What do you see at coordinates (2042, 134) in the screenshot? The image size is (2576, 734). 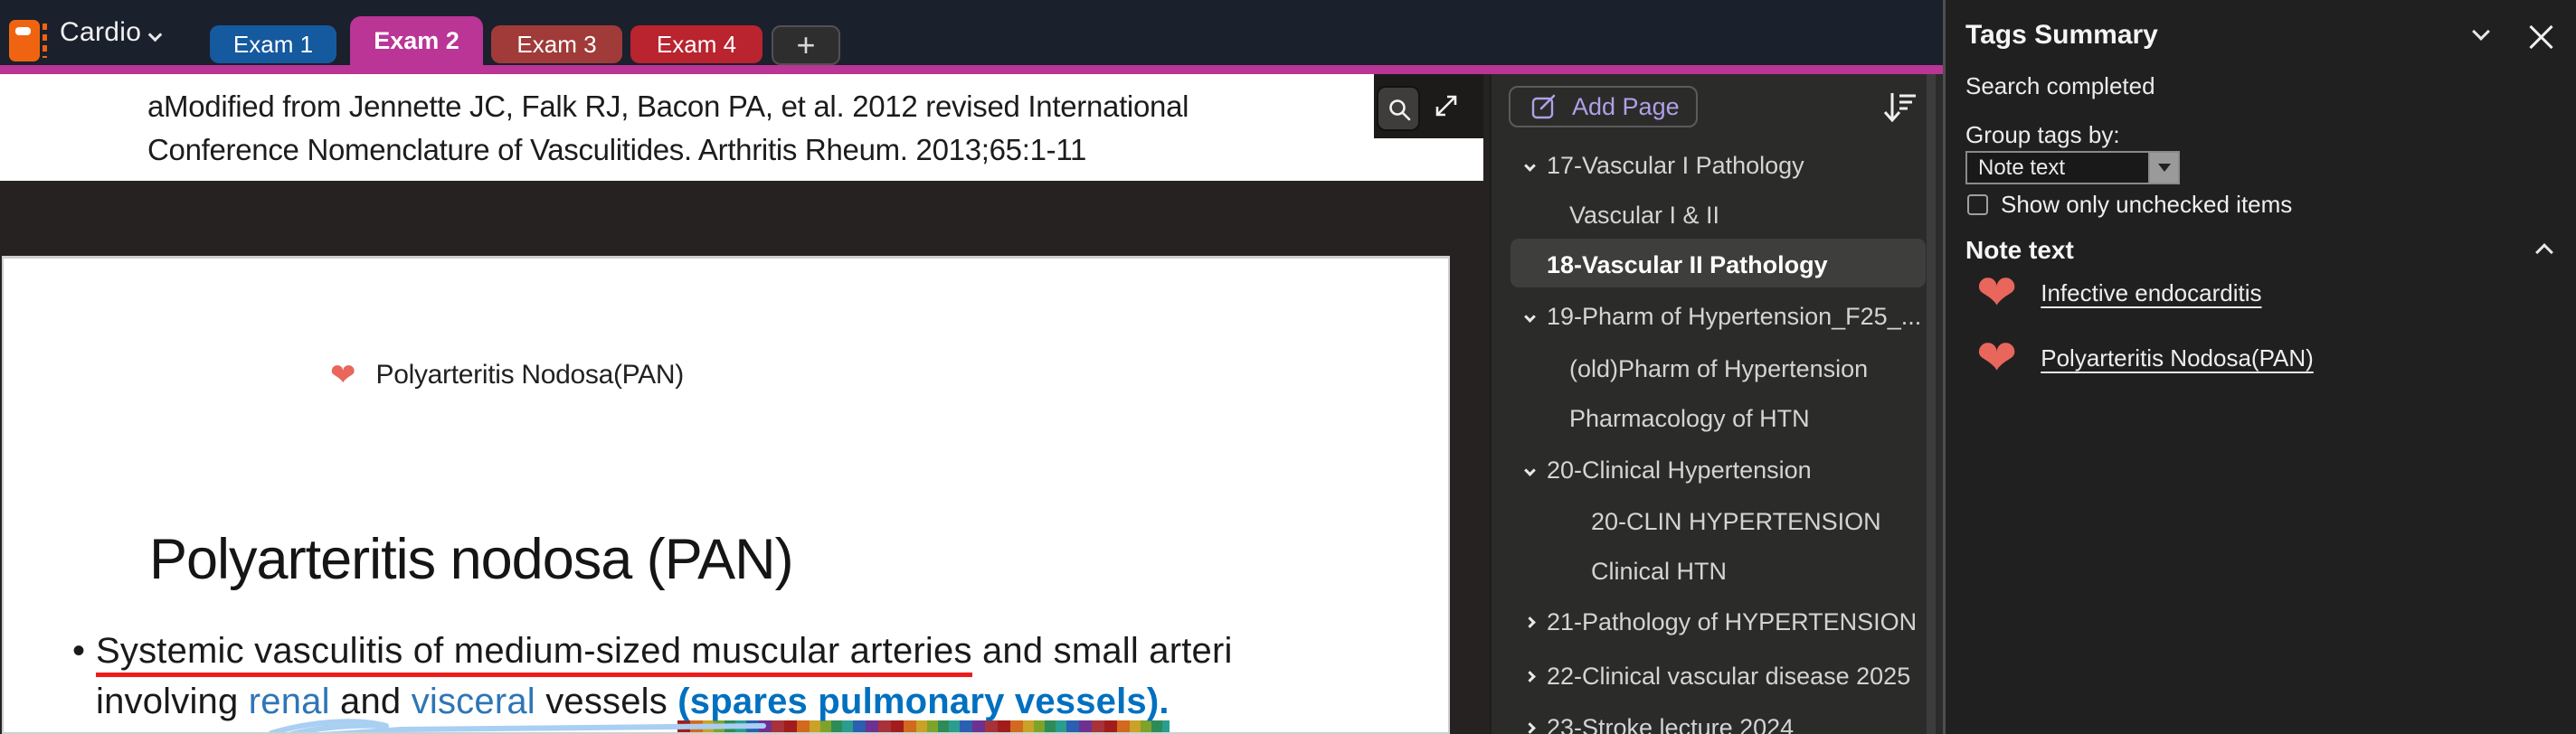 I see `group-tags-by-label: Group tags by:` at bounding box center [2042, 134].